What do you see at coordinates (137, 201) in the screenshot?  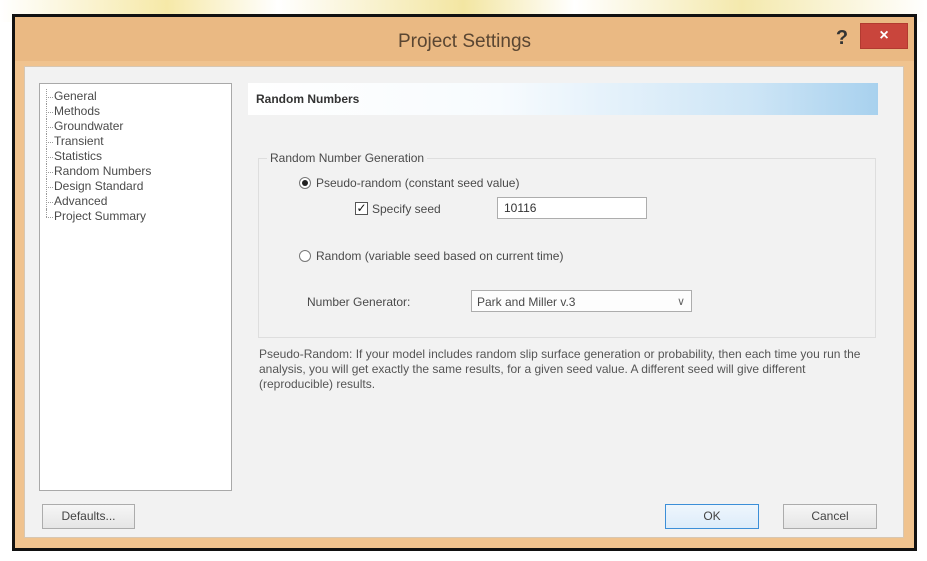 I see `tree-item-advanced: Advanced` at bounding box center [137, 201].